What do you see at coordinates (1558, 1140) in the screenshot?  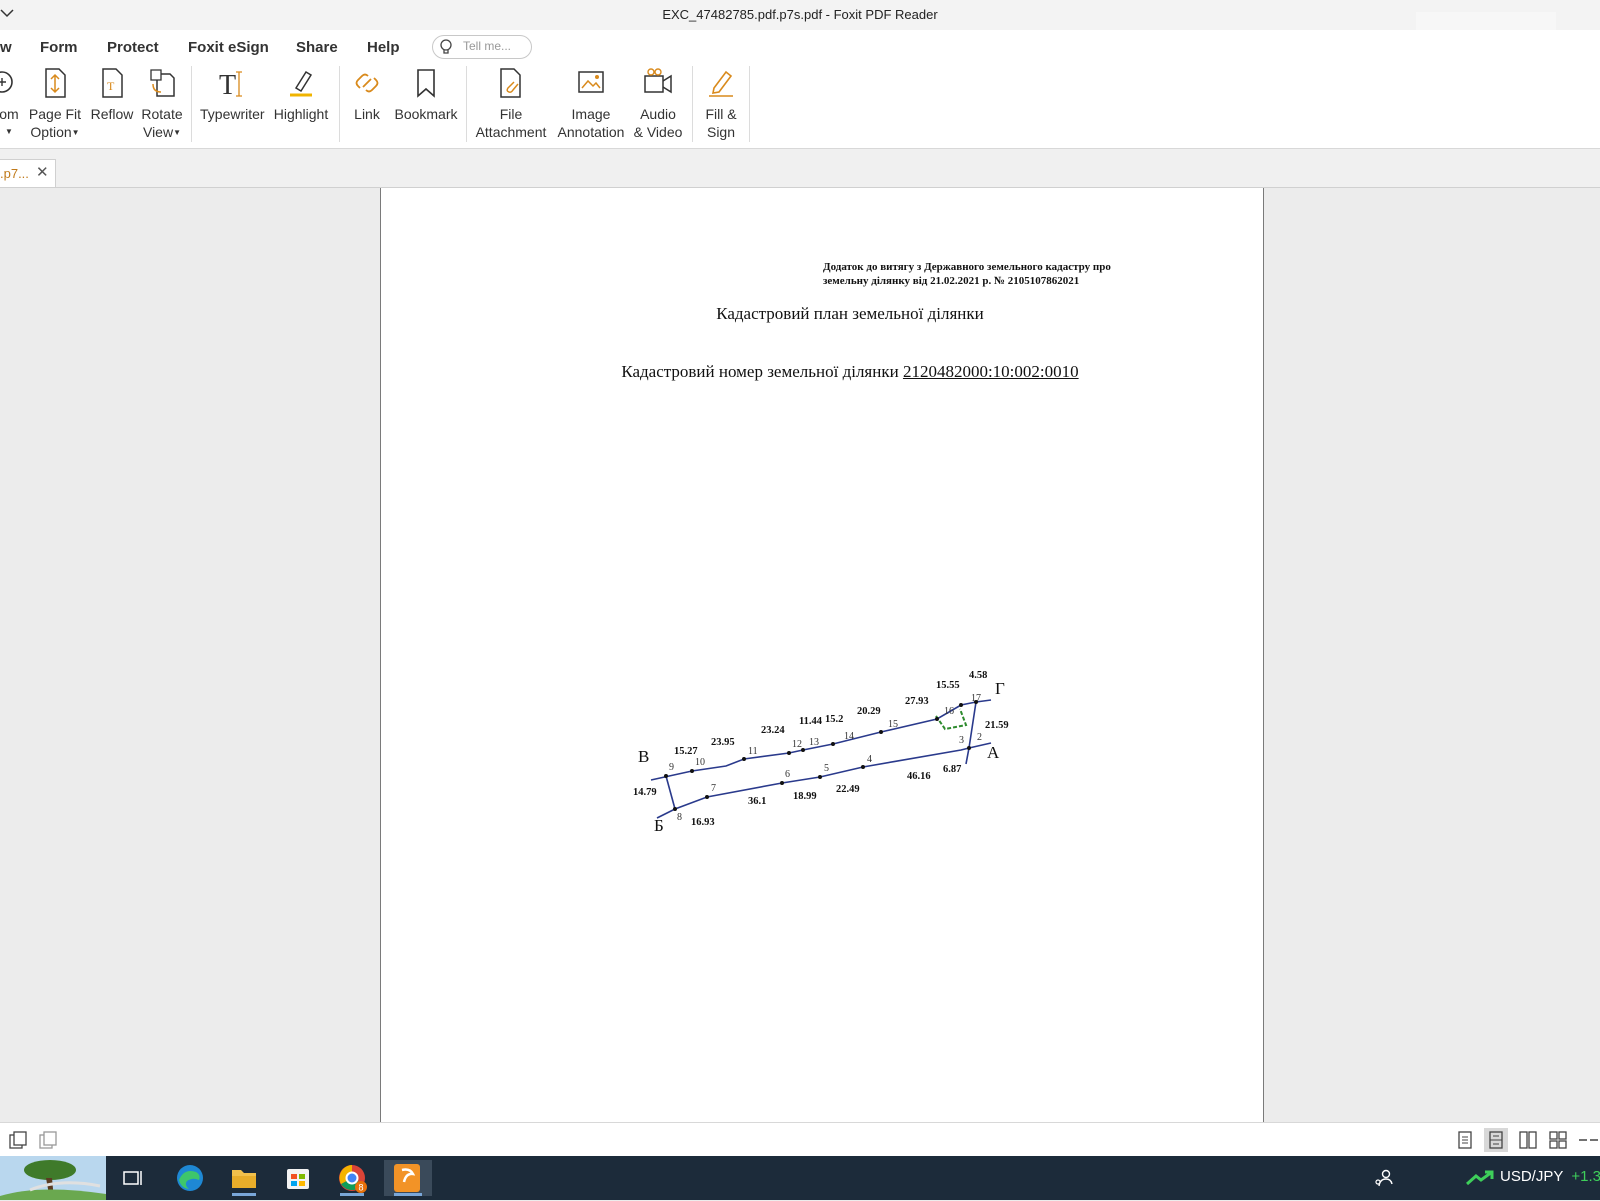 I see `continuous-facing-view-icon` at bounding box center [1558, 1140].